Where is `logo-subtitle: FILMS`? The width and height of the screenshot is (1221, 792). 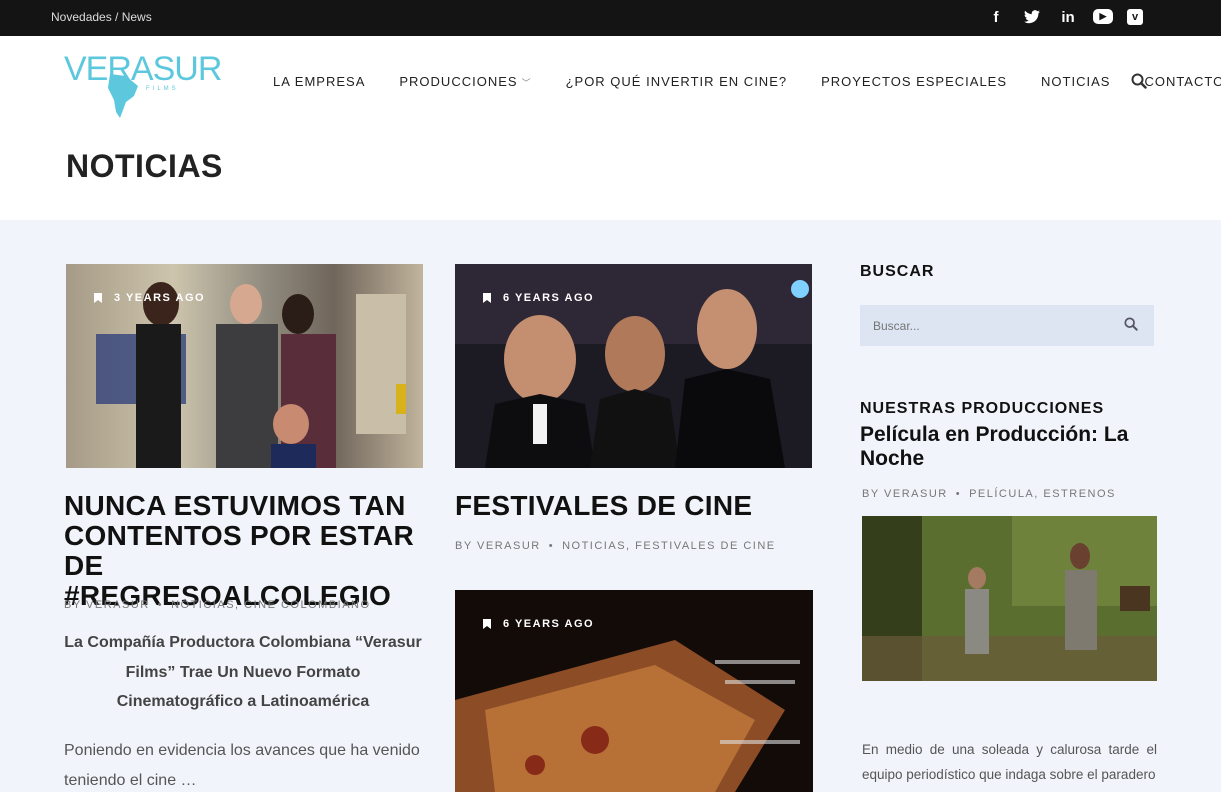 logo-subtitle: FILMS is located at coordinates (162, 89).